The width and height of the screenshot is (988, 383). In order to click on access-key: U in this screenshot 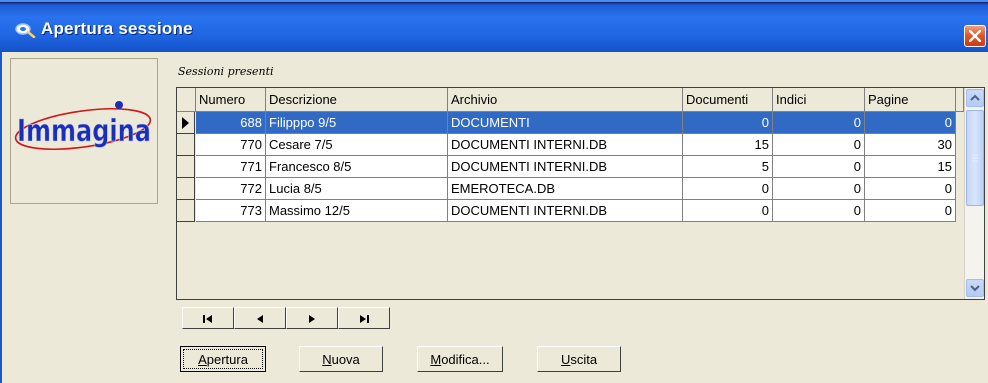, I will do `click(565, 359)`.